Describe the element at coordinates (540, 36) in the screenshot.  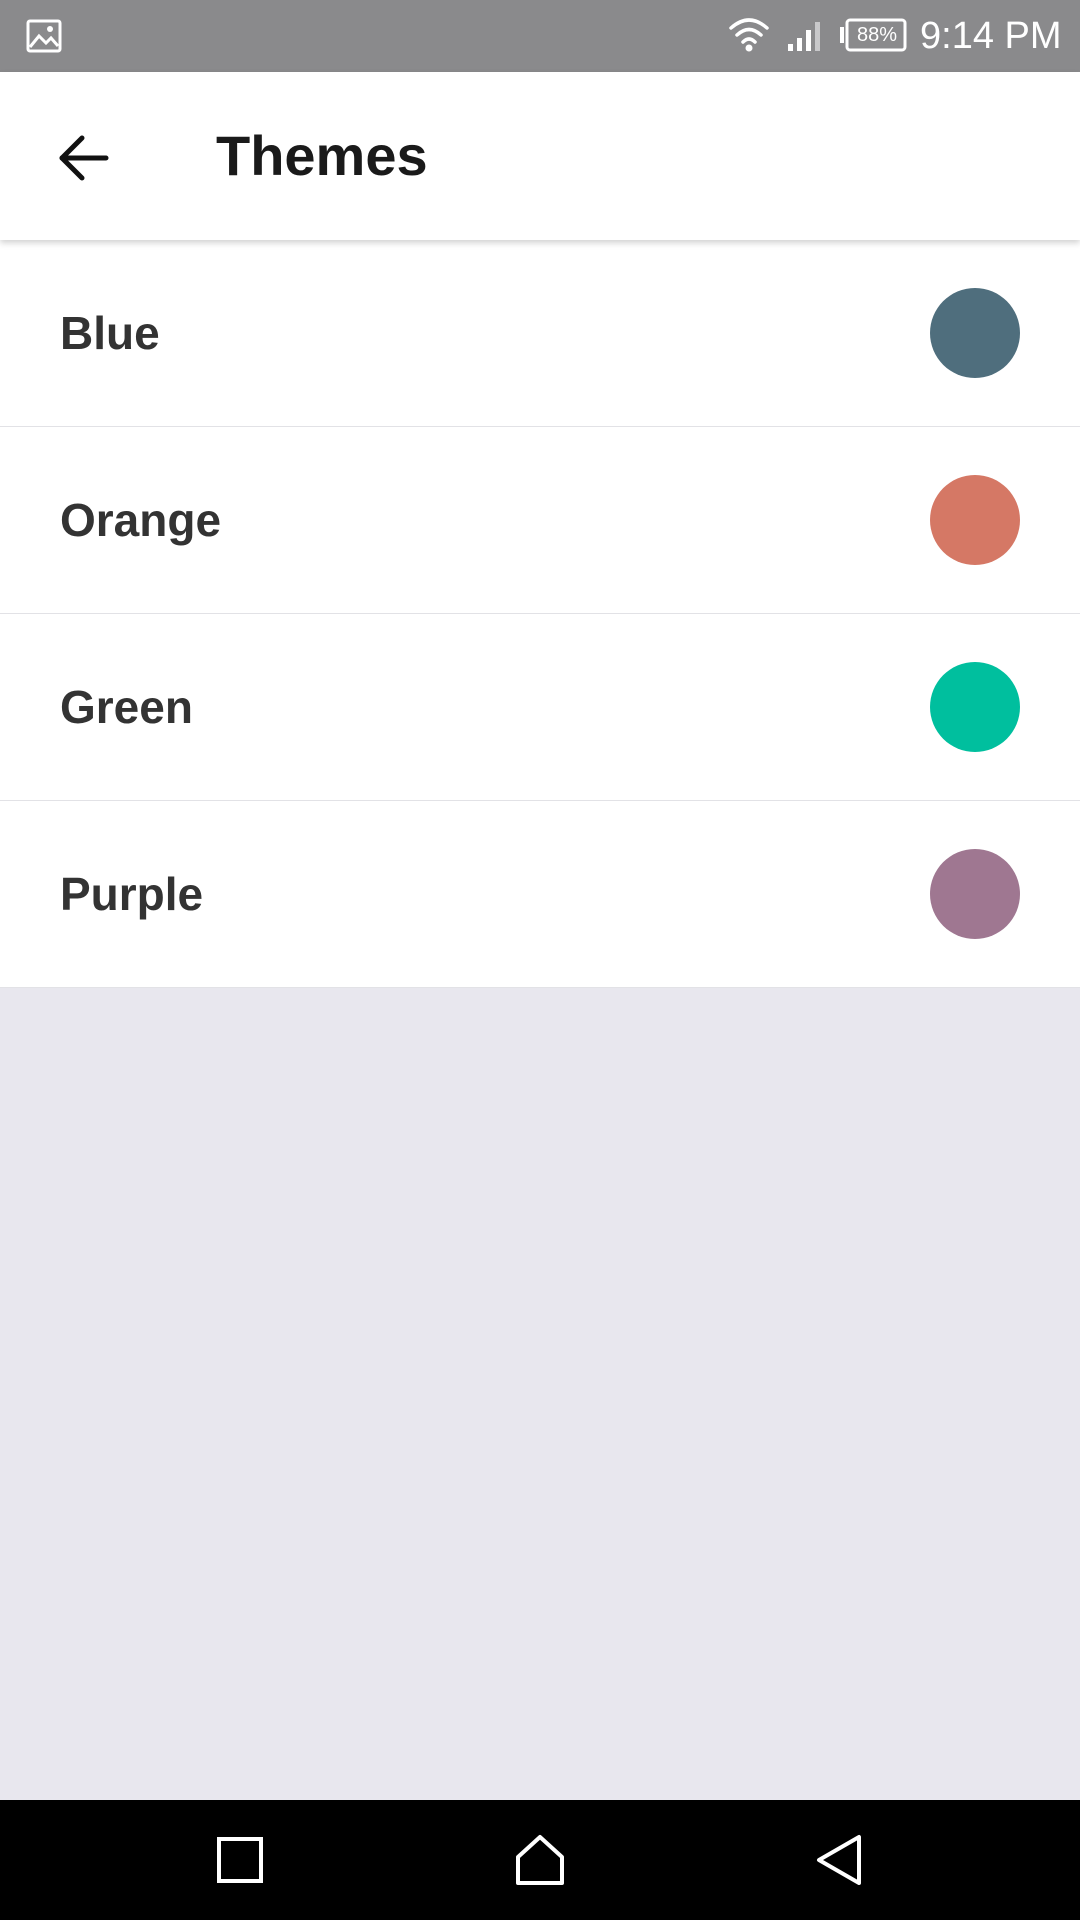
I see `status-bar: 88% 9:14 PM` at that location.